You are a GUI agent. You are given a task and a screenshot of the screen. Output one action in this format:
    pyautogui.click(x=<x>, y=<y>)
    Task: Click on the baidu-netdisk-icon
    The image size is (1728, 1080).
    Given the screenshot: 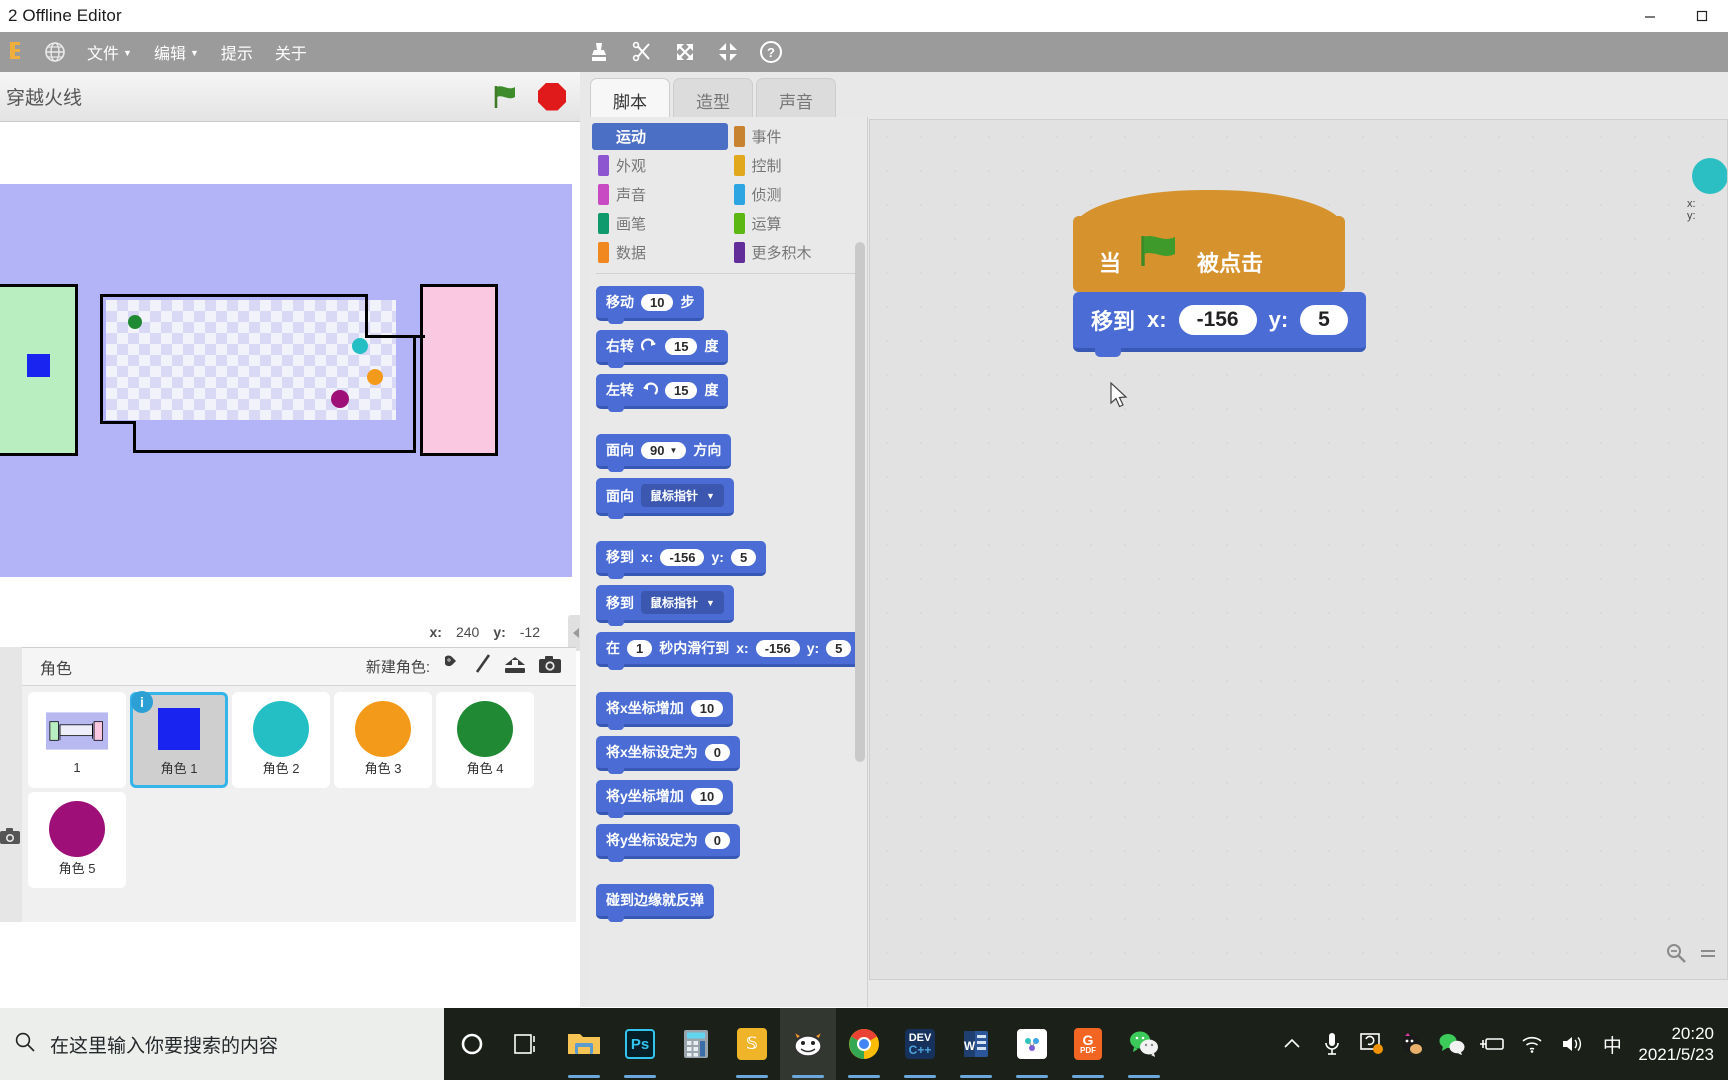 What is the action you would take?
    pyautogui.click(x=1032, y=1044)
    